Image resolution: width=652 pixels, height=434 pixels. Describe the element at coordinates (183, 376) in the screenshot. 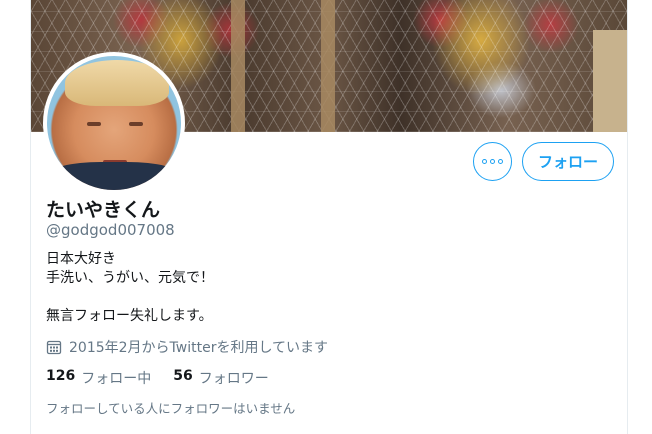

I see `followers-count: 56` at that location.